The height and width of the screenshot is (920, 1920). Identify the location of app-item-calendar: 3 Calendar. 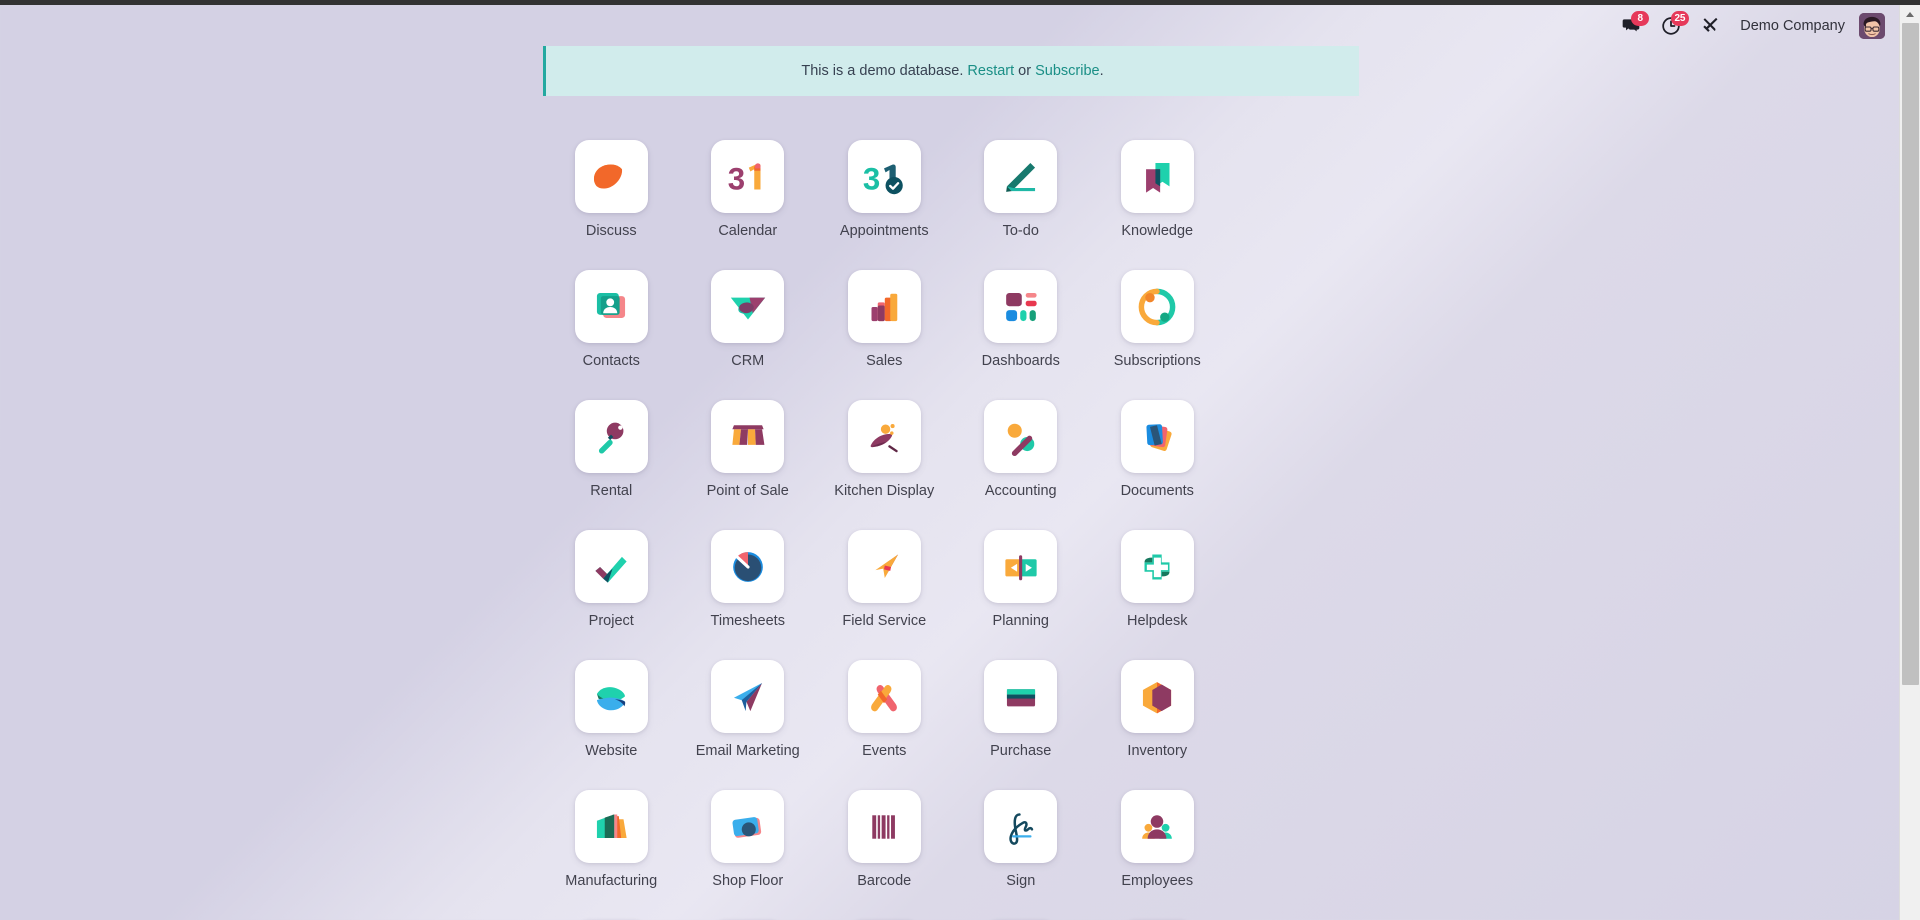
(748, 205).